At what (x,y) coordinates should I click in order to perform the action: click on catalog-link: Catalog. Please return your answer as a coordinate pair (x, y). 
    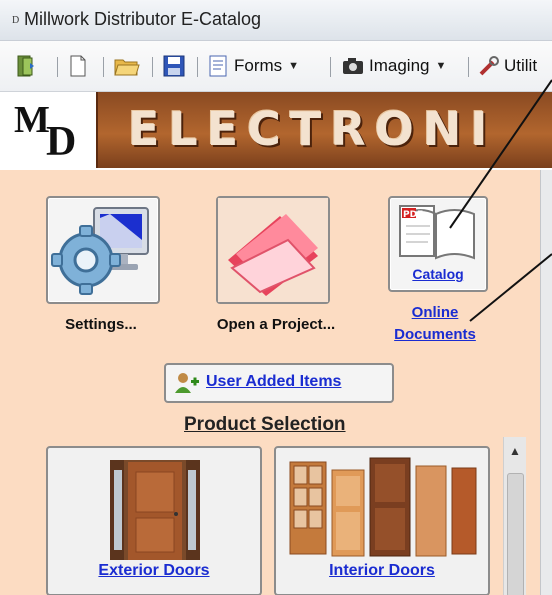
    Looking at the image, I should click on (438, 274).